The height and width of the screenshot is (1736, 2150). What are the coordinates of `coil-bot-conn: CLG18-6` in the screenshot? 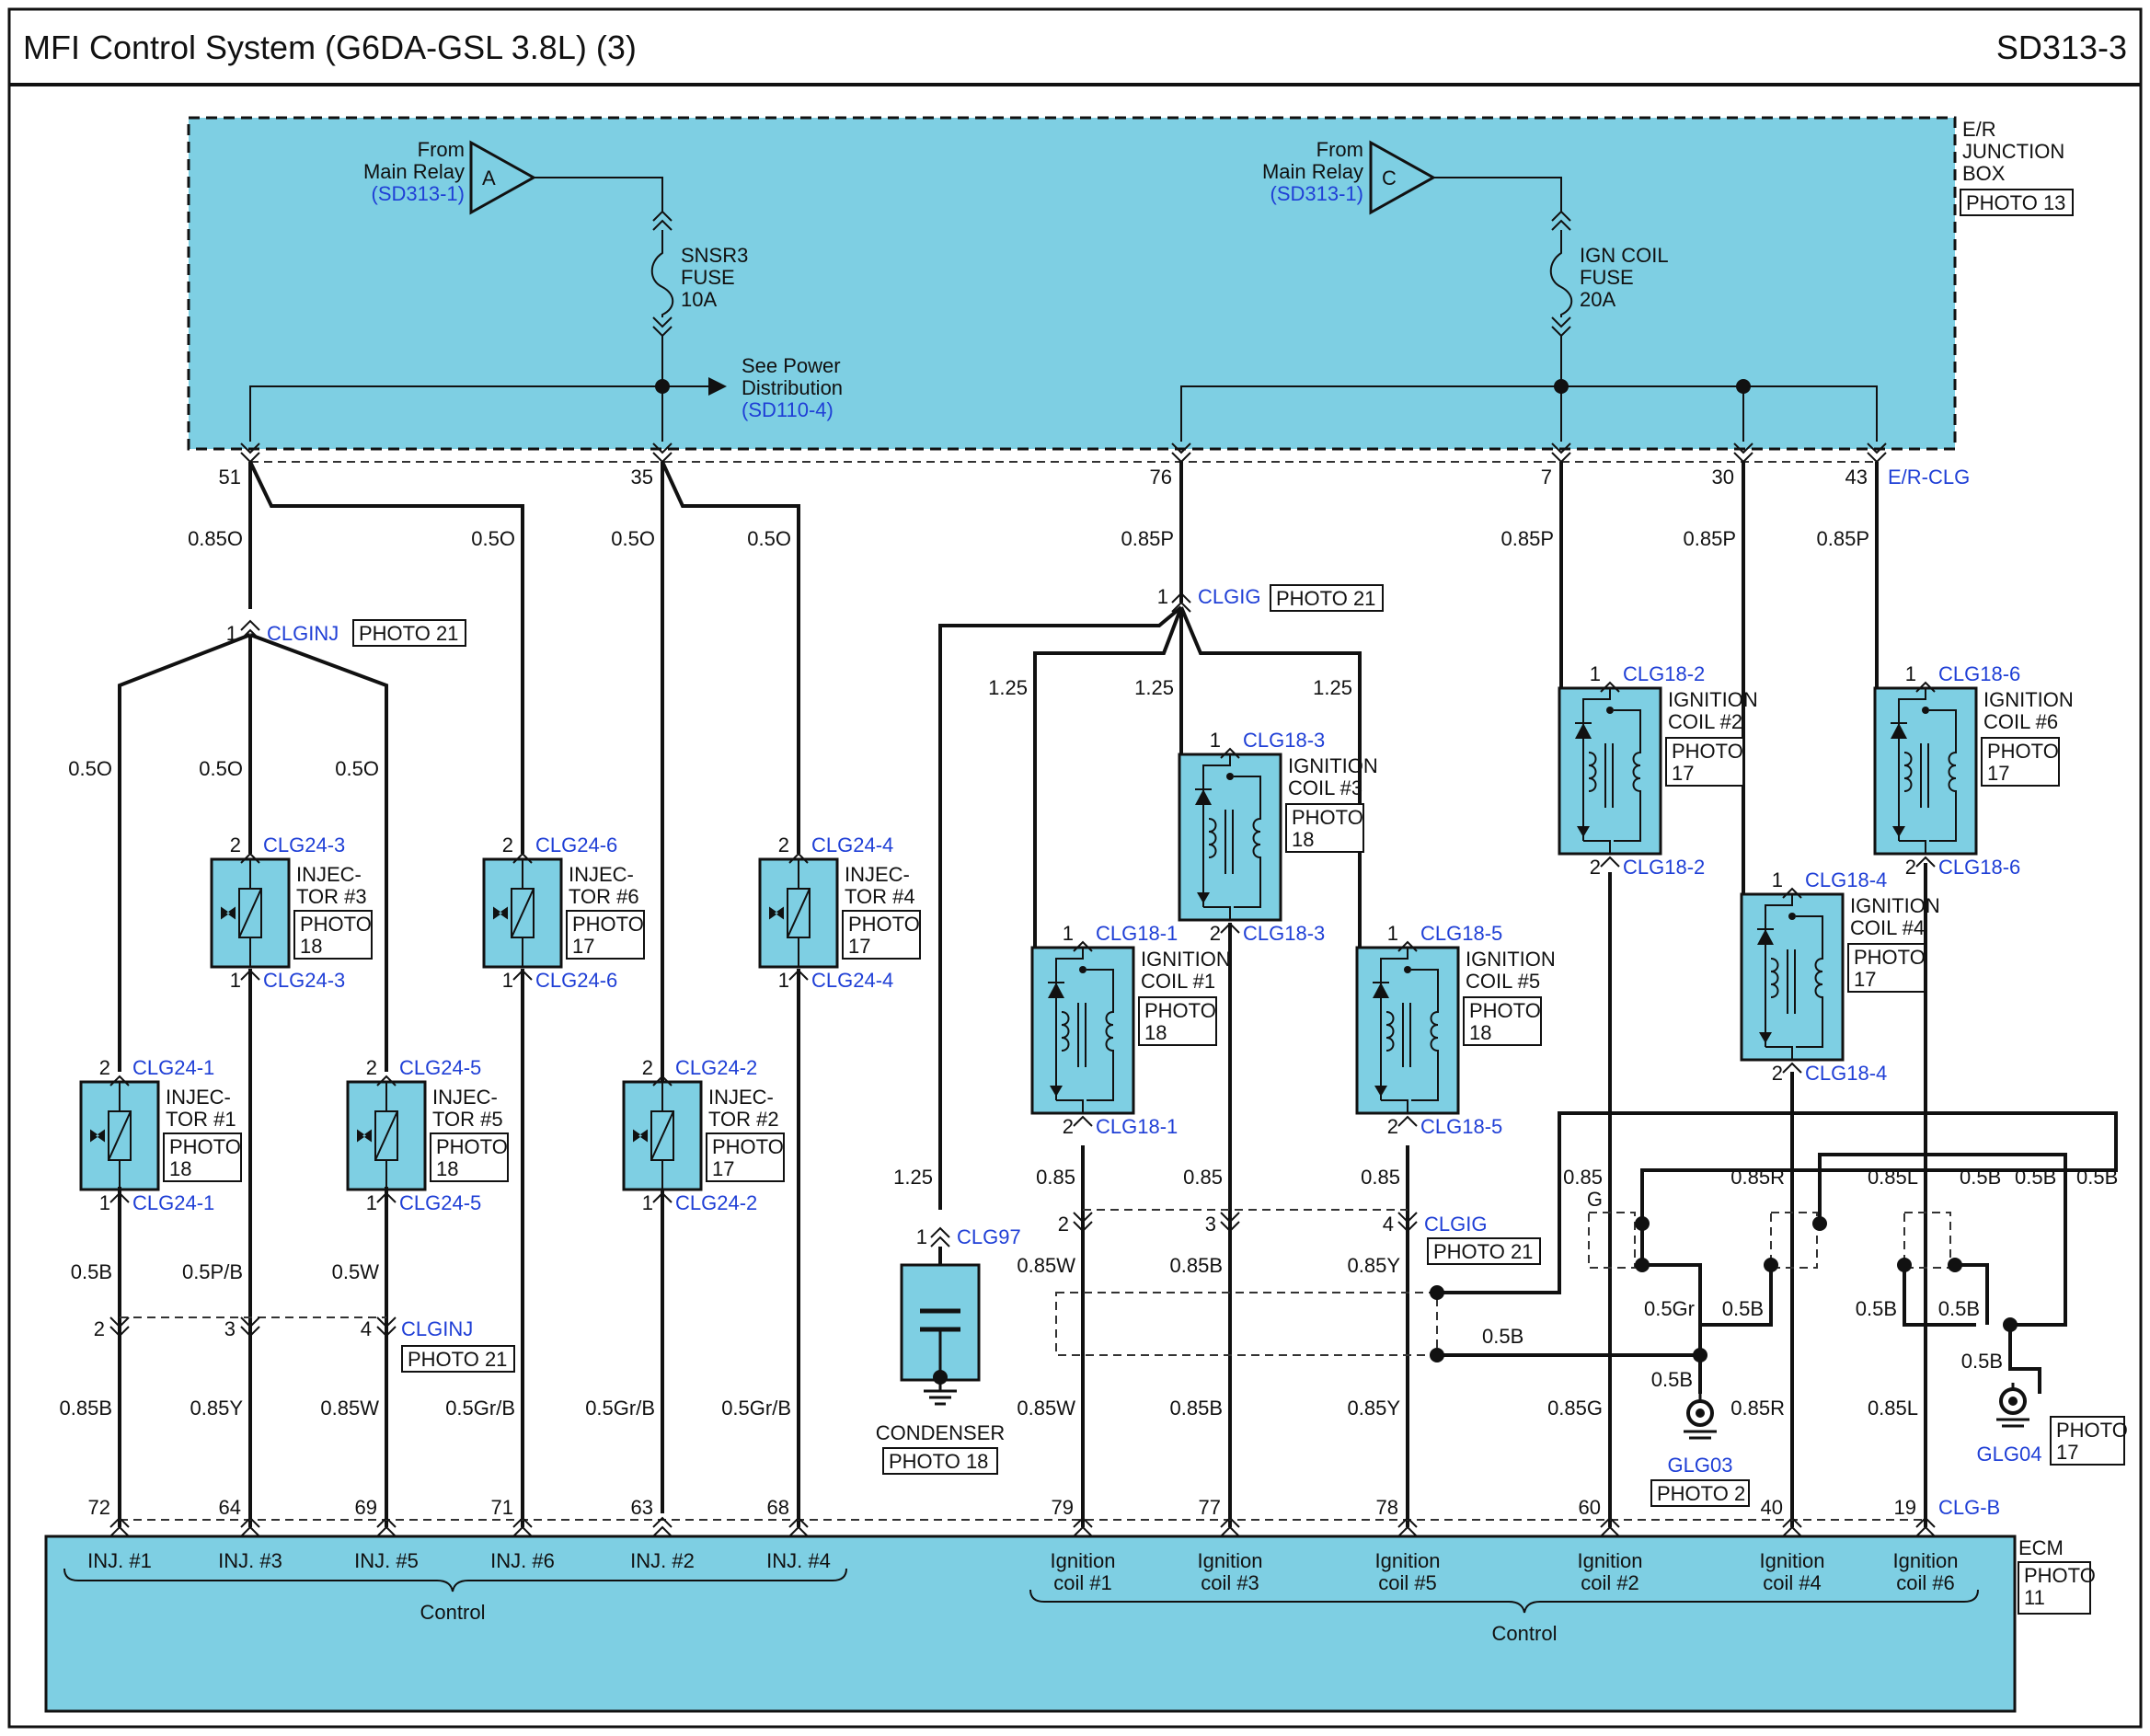 It's located at (1979, 867).